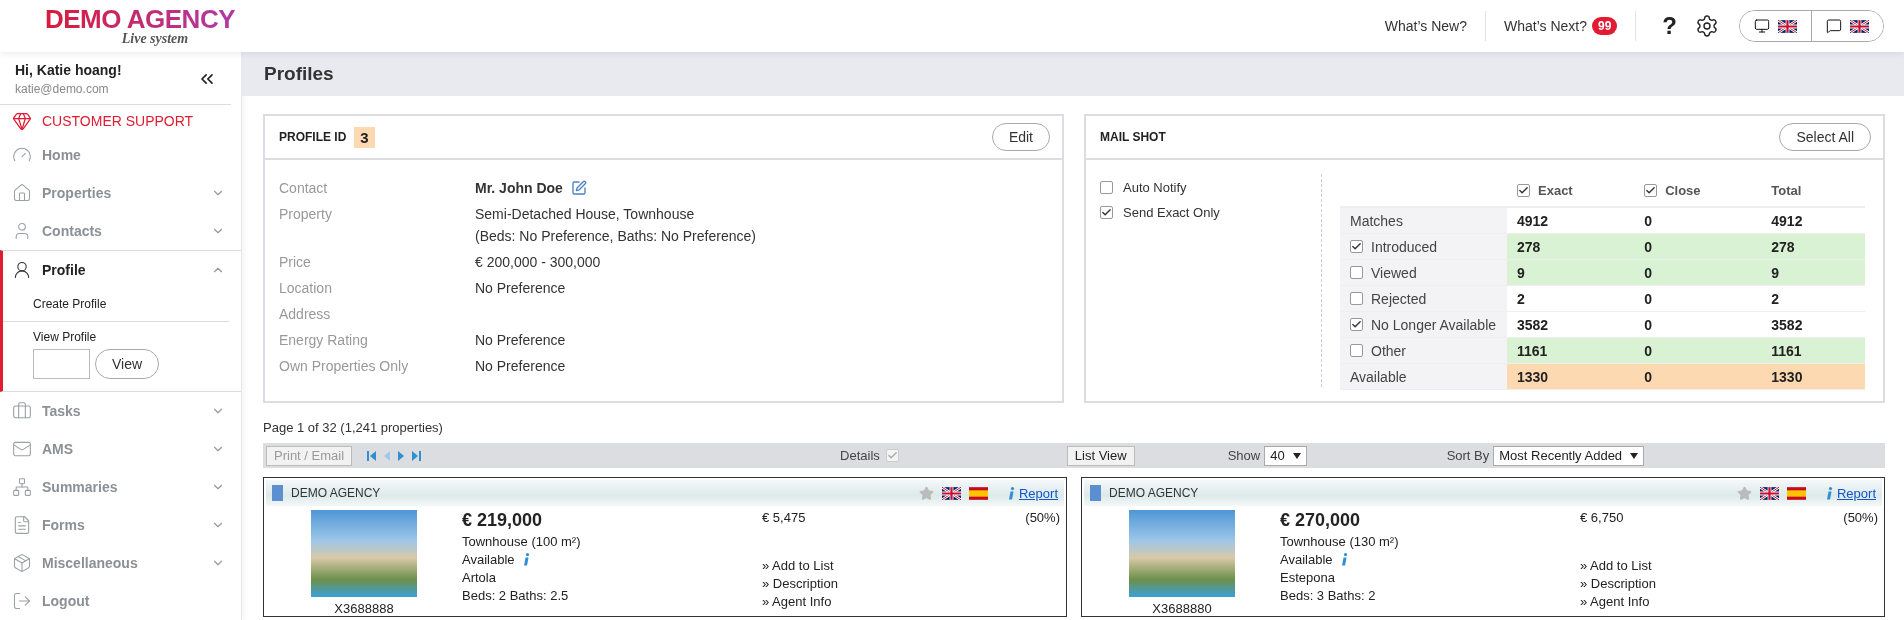 The image size is (1904, 620). Describe the element at coordinates (68, 70) in the screenshot. I see `user-greeting: Hi, Katie hoang!` at that location.